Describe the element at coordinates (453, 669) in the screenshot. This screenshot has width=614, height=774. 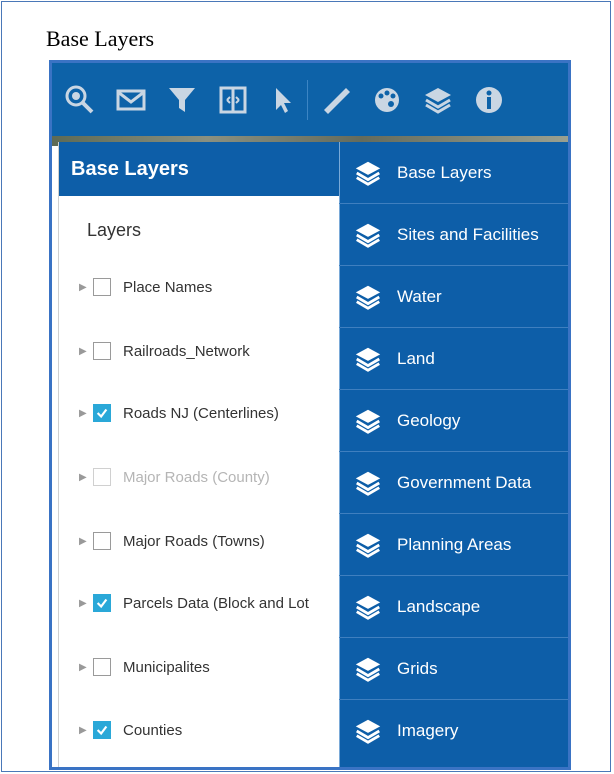
I see `menu-item-grids: Grids` at that location.